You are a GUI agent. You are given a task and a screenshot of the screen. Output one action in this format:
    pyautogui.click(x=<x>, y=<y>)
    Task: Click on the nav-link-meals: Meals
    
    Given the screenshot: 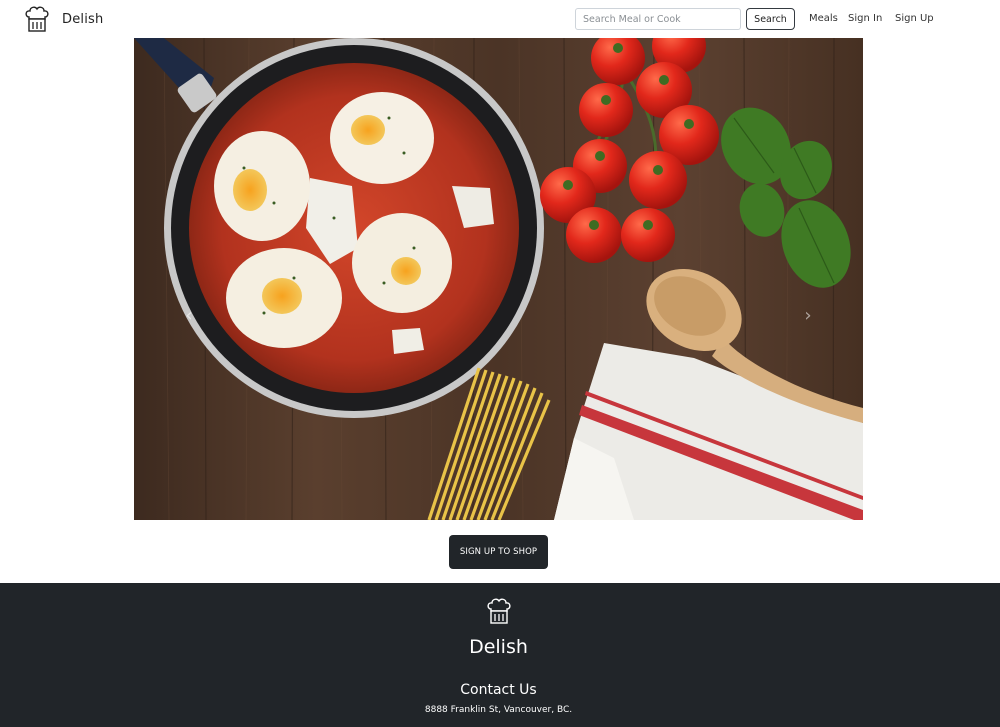 What is the action you would take?
    pyautogui.click(x=823, y=18)
    